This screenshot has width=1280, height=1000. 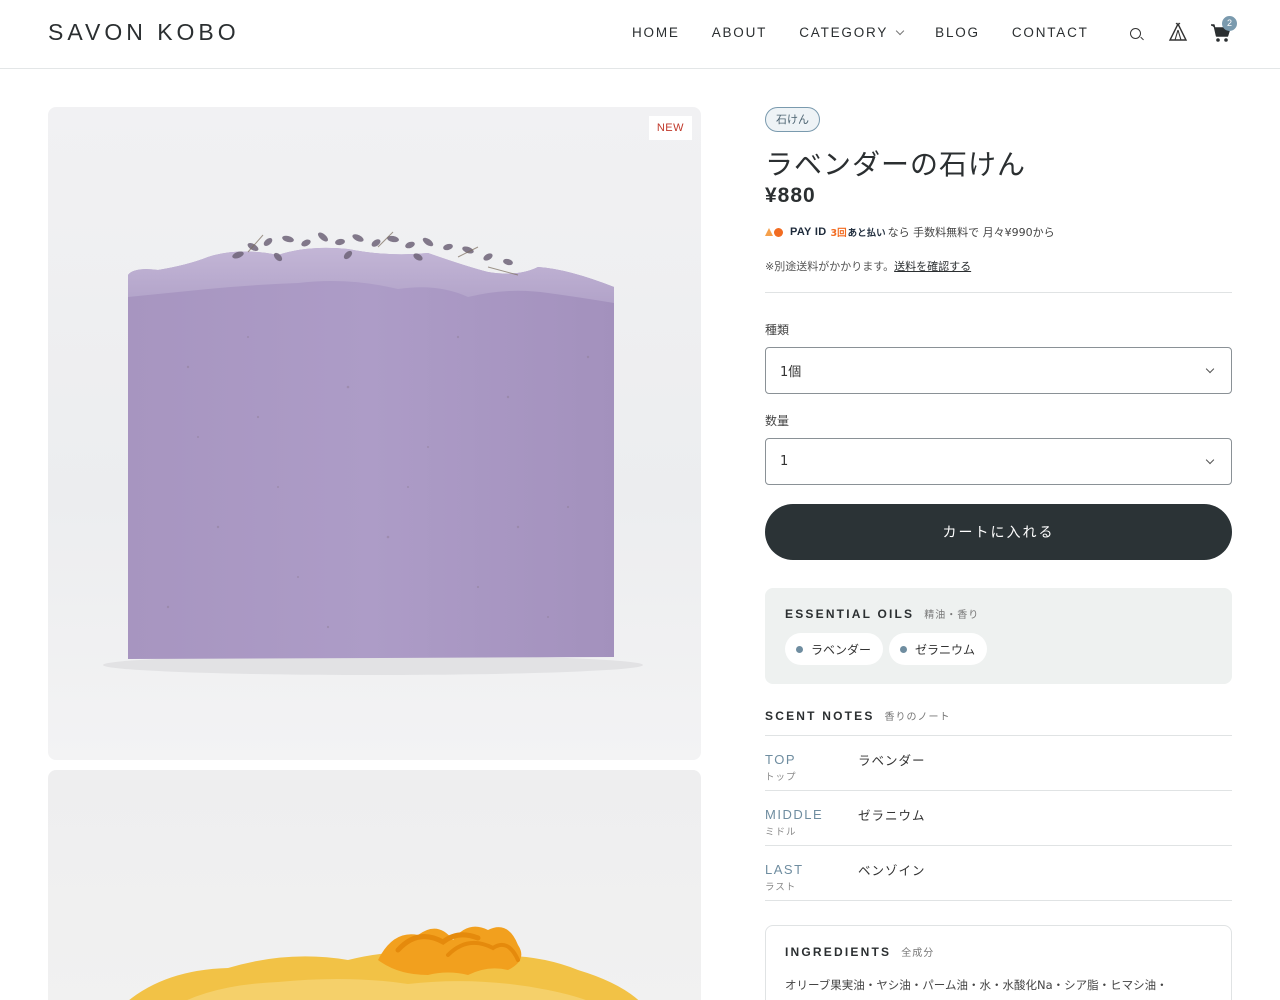 I want to click on nav-category-label: CATEGORY, so click(x=844, y=32).